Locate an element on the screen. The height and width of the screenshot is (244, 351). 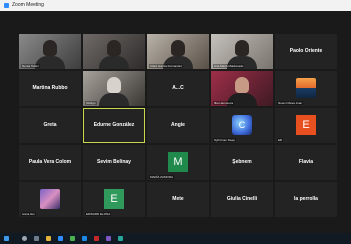
participant-name: Greta is located at coordinates (50, 125).